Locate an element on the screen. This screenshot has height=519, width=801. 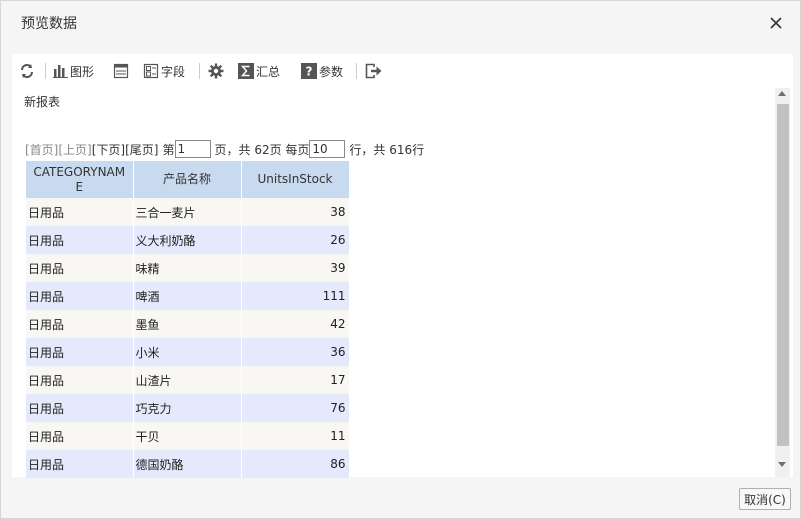
units-in-stock-cell: 17 is located at coordinates (295, 380).